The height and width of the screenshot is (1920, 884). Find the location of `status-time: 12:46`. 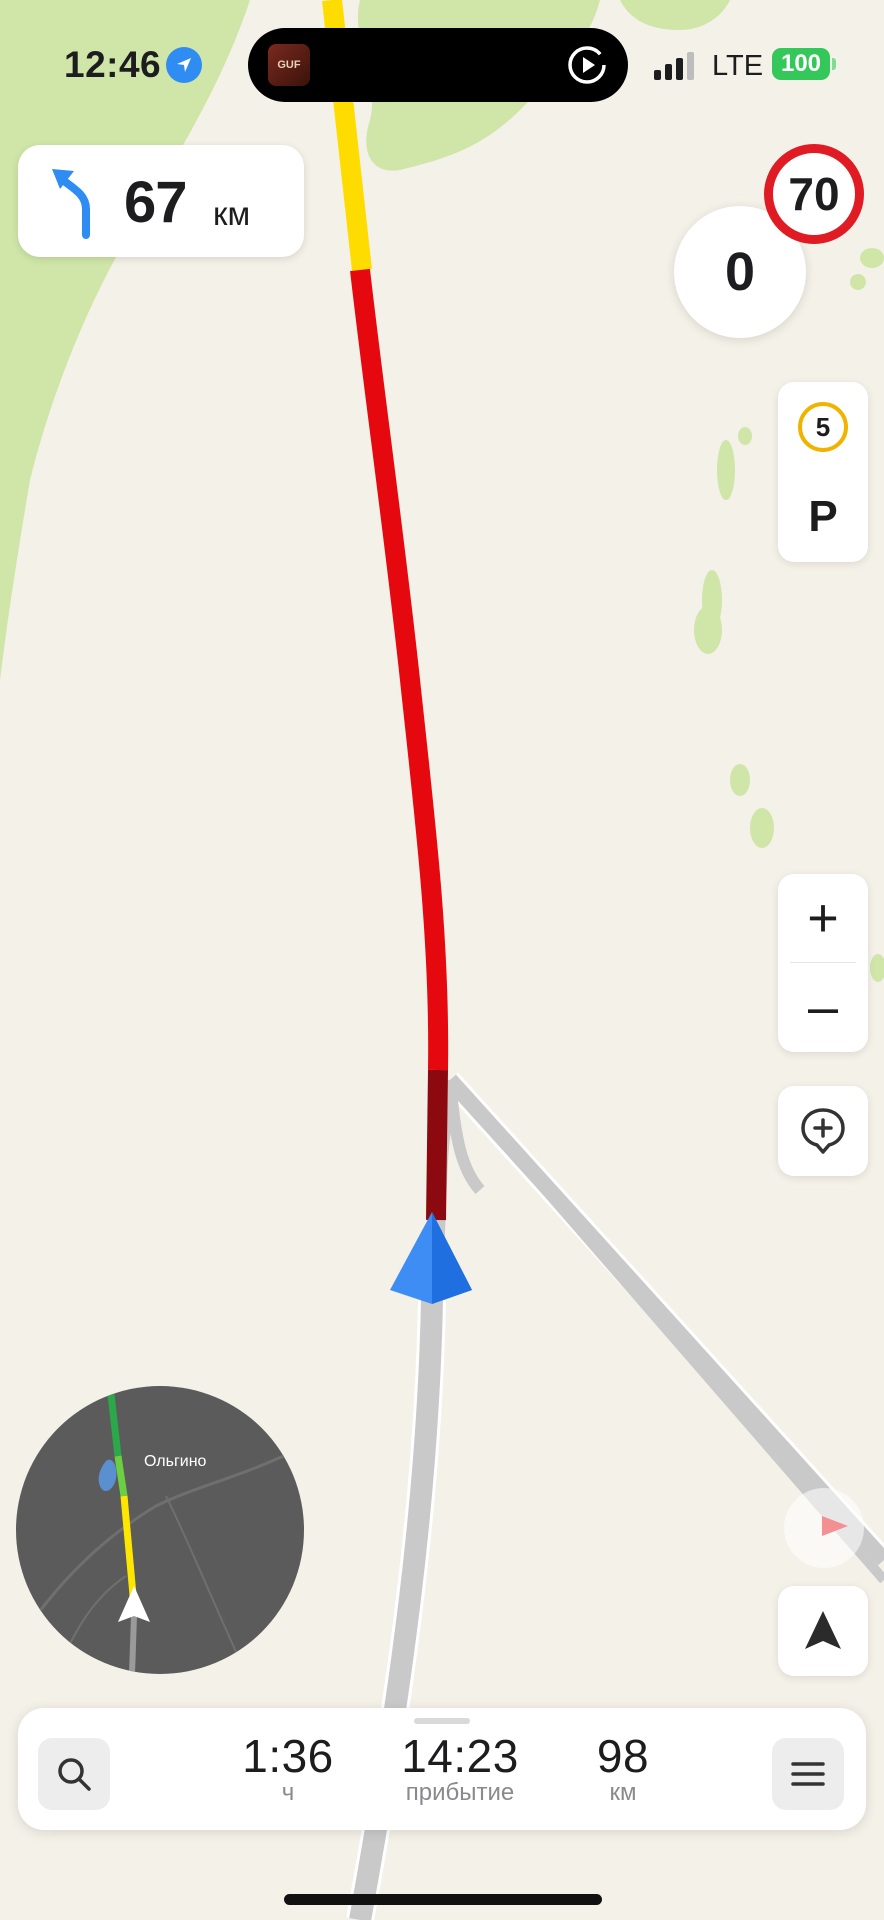

status-time: 12:46 is located at coordinates (113, 64).